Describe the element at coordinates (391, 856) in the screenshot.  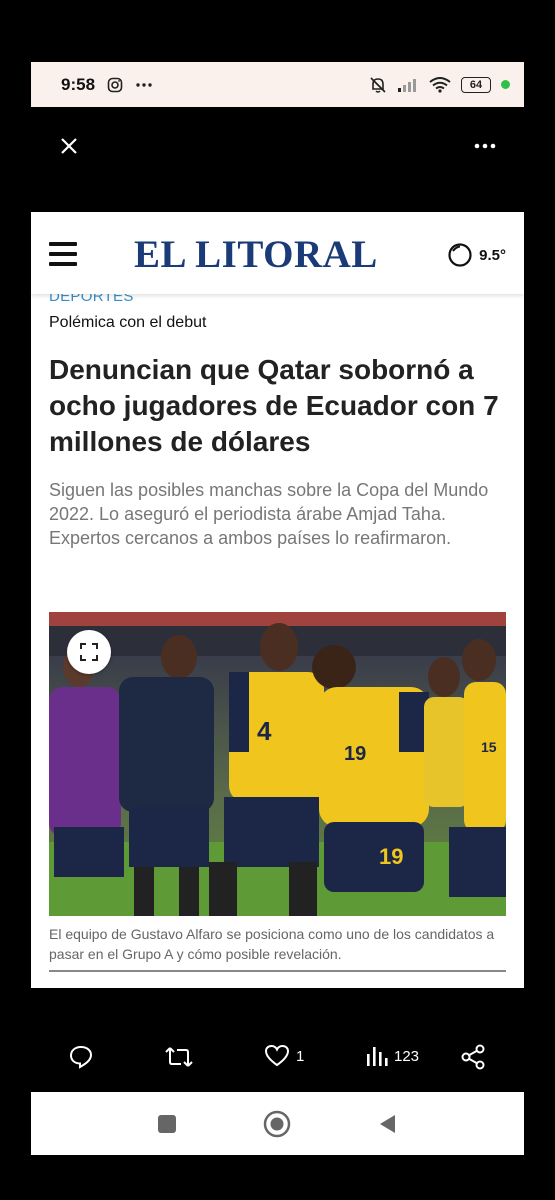
I see `jersey-number-19-shorts: 19` at that location.